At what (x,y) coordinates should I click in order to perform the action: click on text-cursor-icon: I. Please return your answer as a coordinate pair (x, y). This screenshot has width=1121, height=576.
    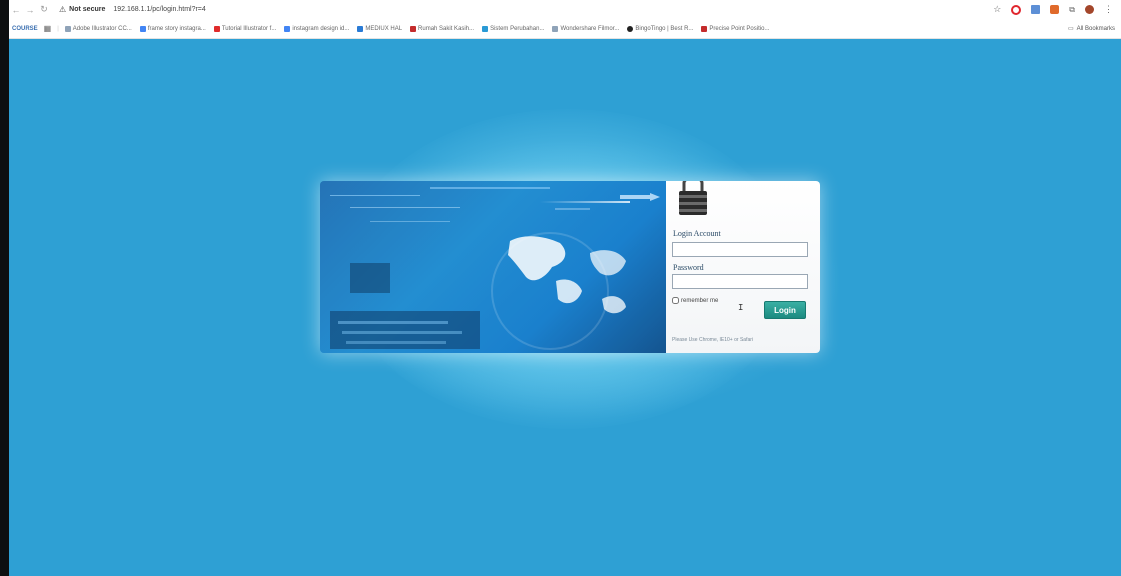
    Looking at the image, I should click on (741, 308).